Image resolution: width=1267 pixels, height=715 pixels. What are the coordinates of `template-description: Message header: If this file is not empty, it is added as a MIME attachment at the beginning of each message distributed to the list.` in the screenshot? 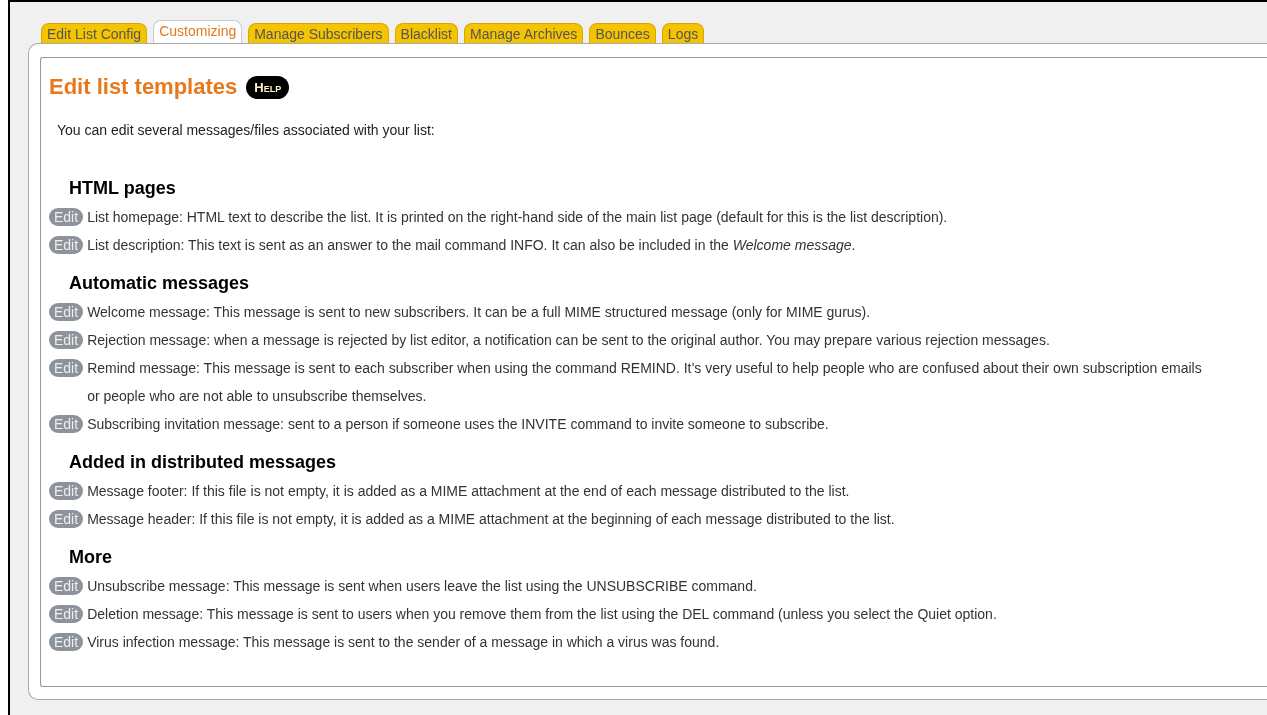 It's located at (491, 519).